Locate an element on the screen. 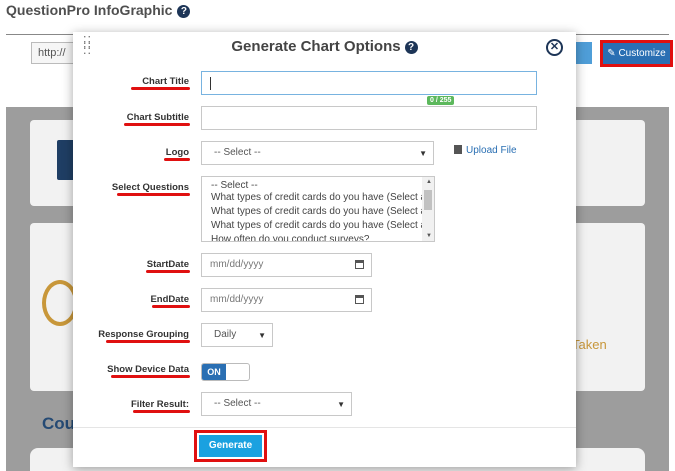 The width and height of the screenshot is (675, 471). generate-button: Generate is located at coordinates (230, 446).